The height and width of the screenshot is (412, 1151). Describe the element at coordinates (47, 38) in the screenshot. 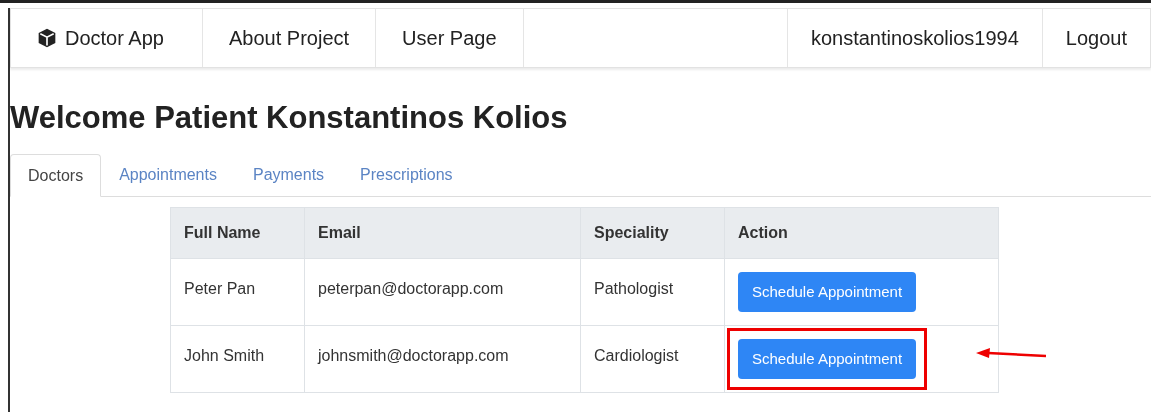

I see `cube-icon` at that location.